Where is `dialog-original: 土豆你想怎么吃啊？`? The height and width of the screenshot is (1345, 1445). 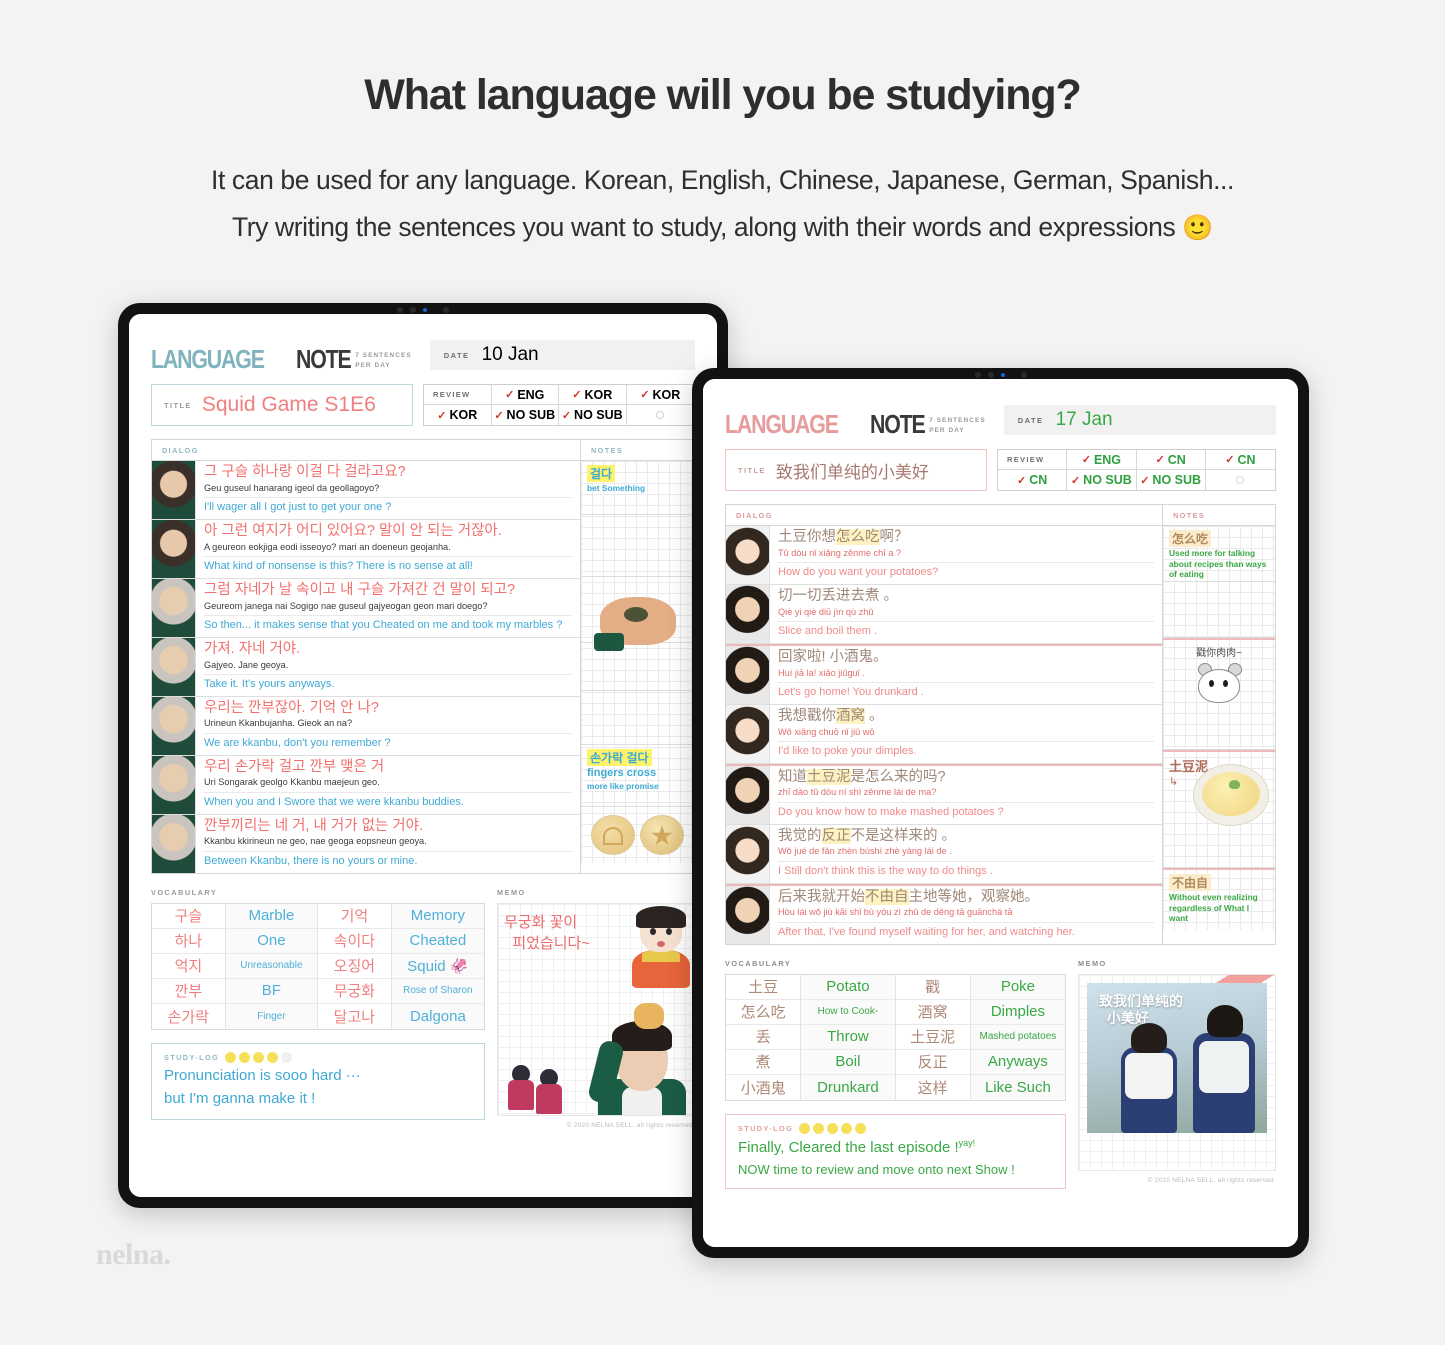
dialog-original: 土豆你想怎么吃啊？ is located at coordinates (966, 538).